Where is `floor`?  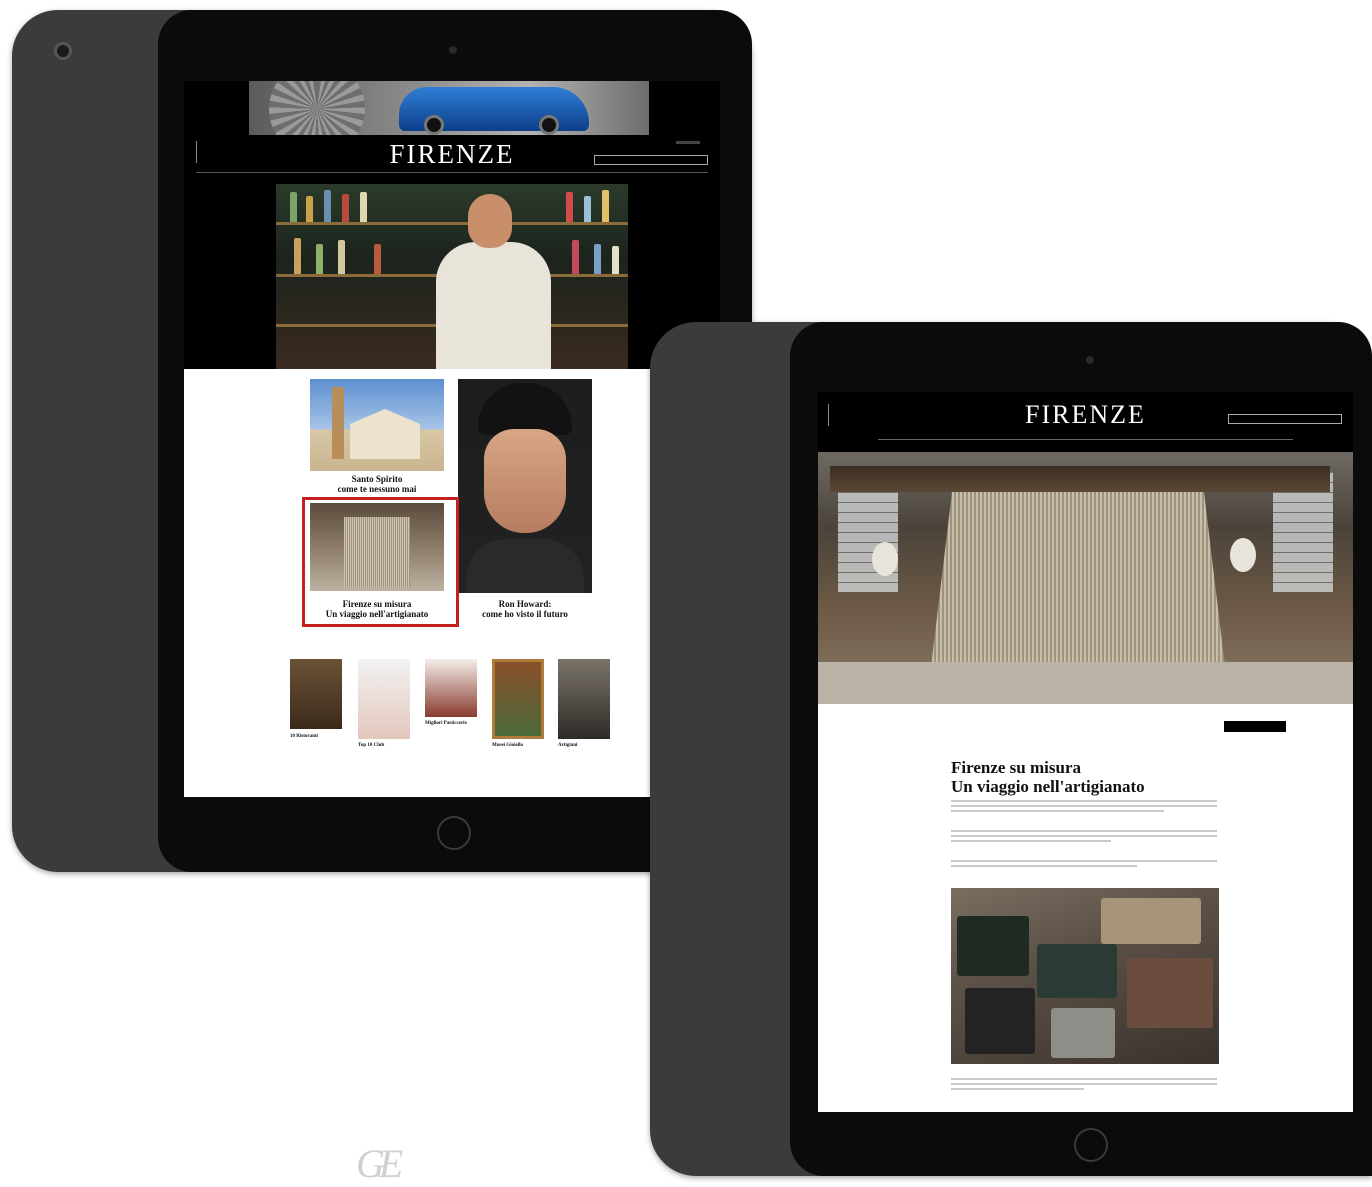
floor is located at coordinates (1085, 683).